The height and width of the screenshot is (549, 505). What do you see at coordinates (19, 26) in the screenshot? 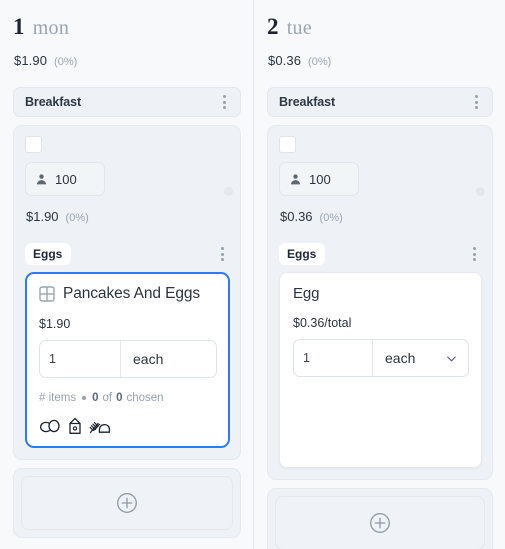
I see `day-number: 1` at bounding box center [19, 26].